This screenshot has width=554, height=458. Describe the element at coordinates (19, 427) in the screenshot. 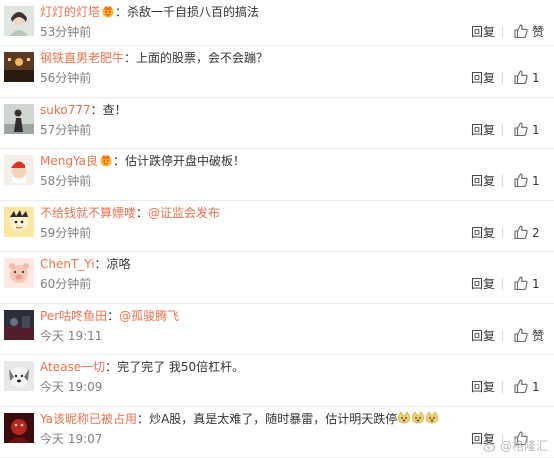

I see `avatar-red-icon` at that location.